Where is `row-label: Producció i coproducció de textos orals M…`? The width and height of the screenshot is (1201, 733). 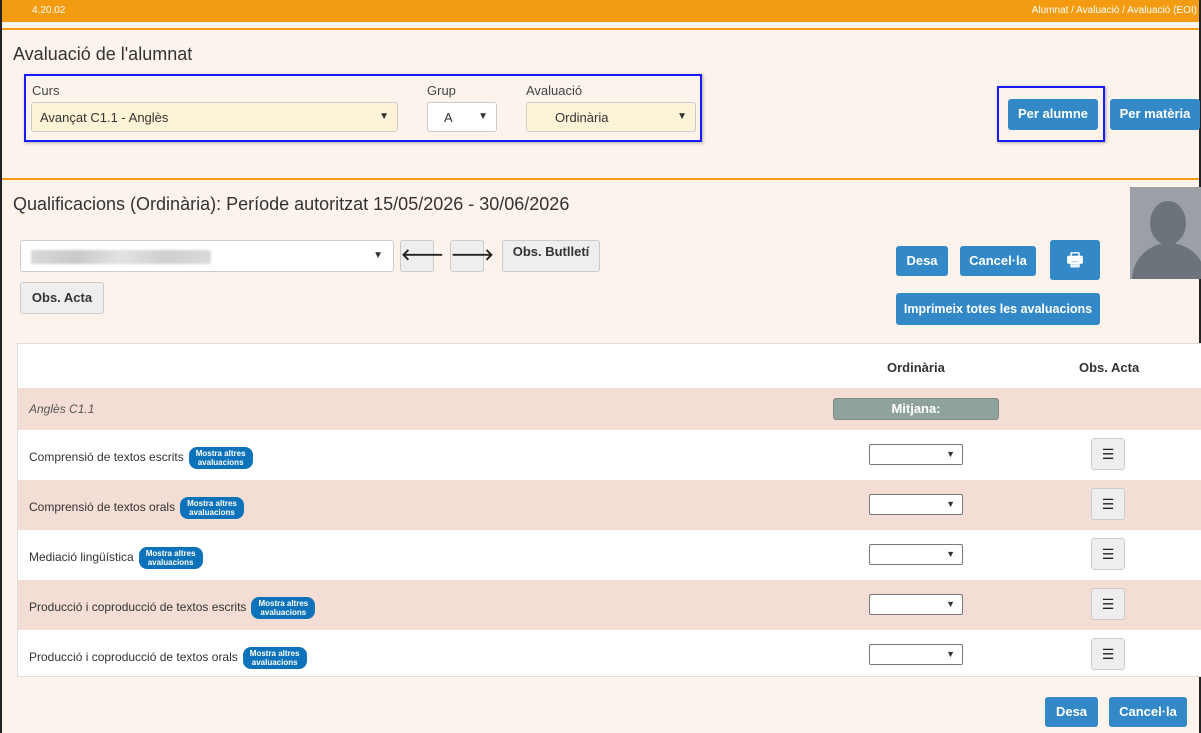
row-label: Producció i coproducció de textos orals M… is located at coordinates (168, 658).